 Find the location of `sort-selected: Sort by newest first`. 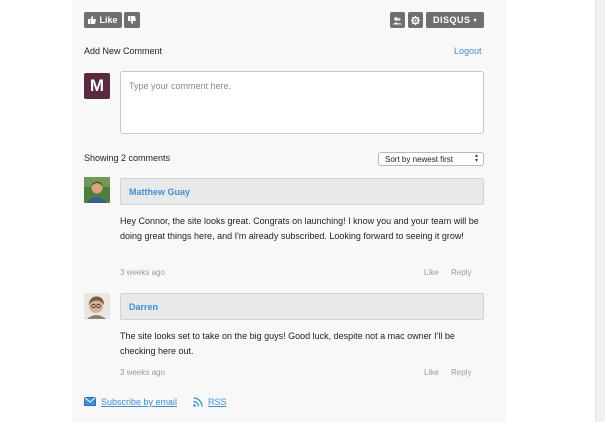

sort-selected: Sort by newest first is located at coordinates (419, 159).